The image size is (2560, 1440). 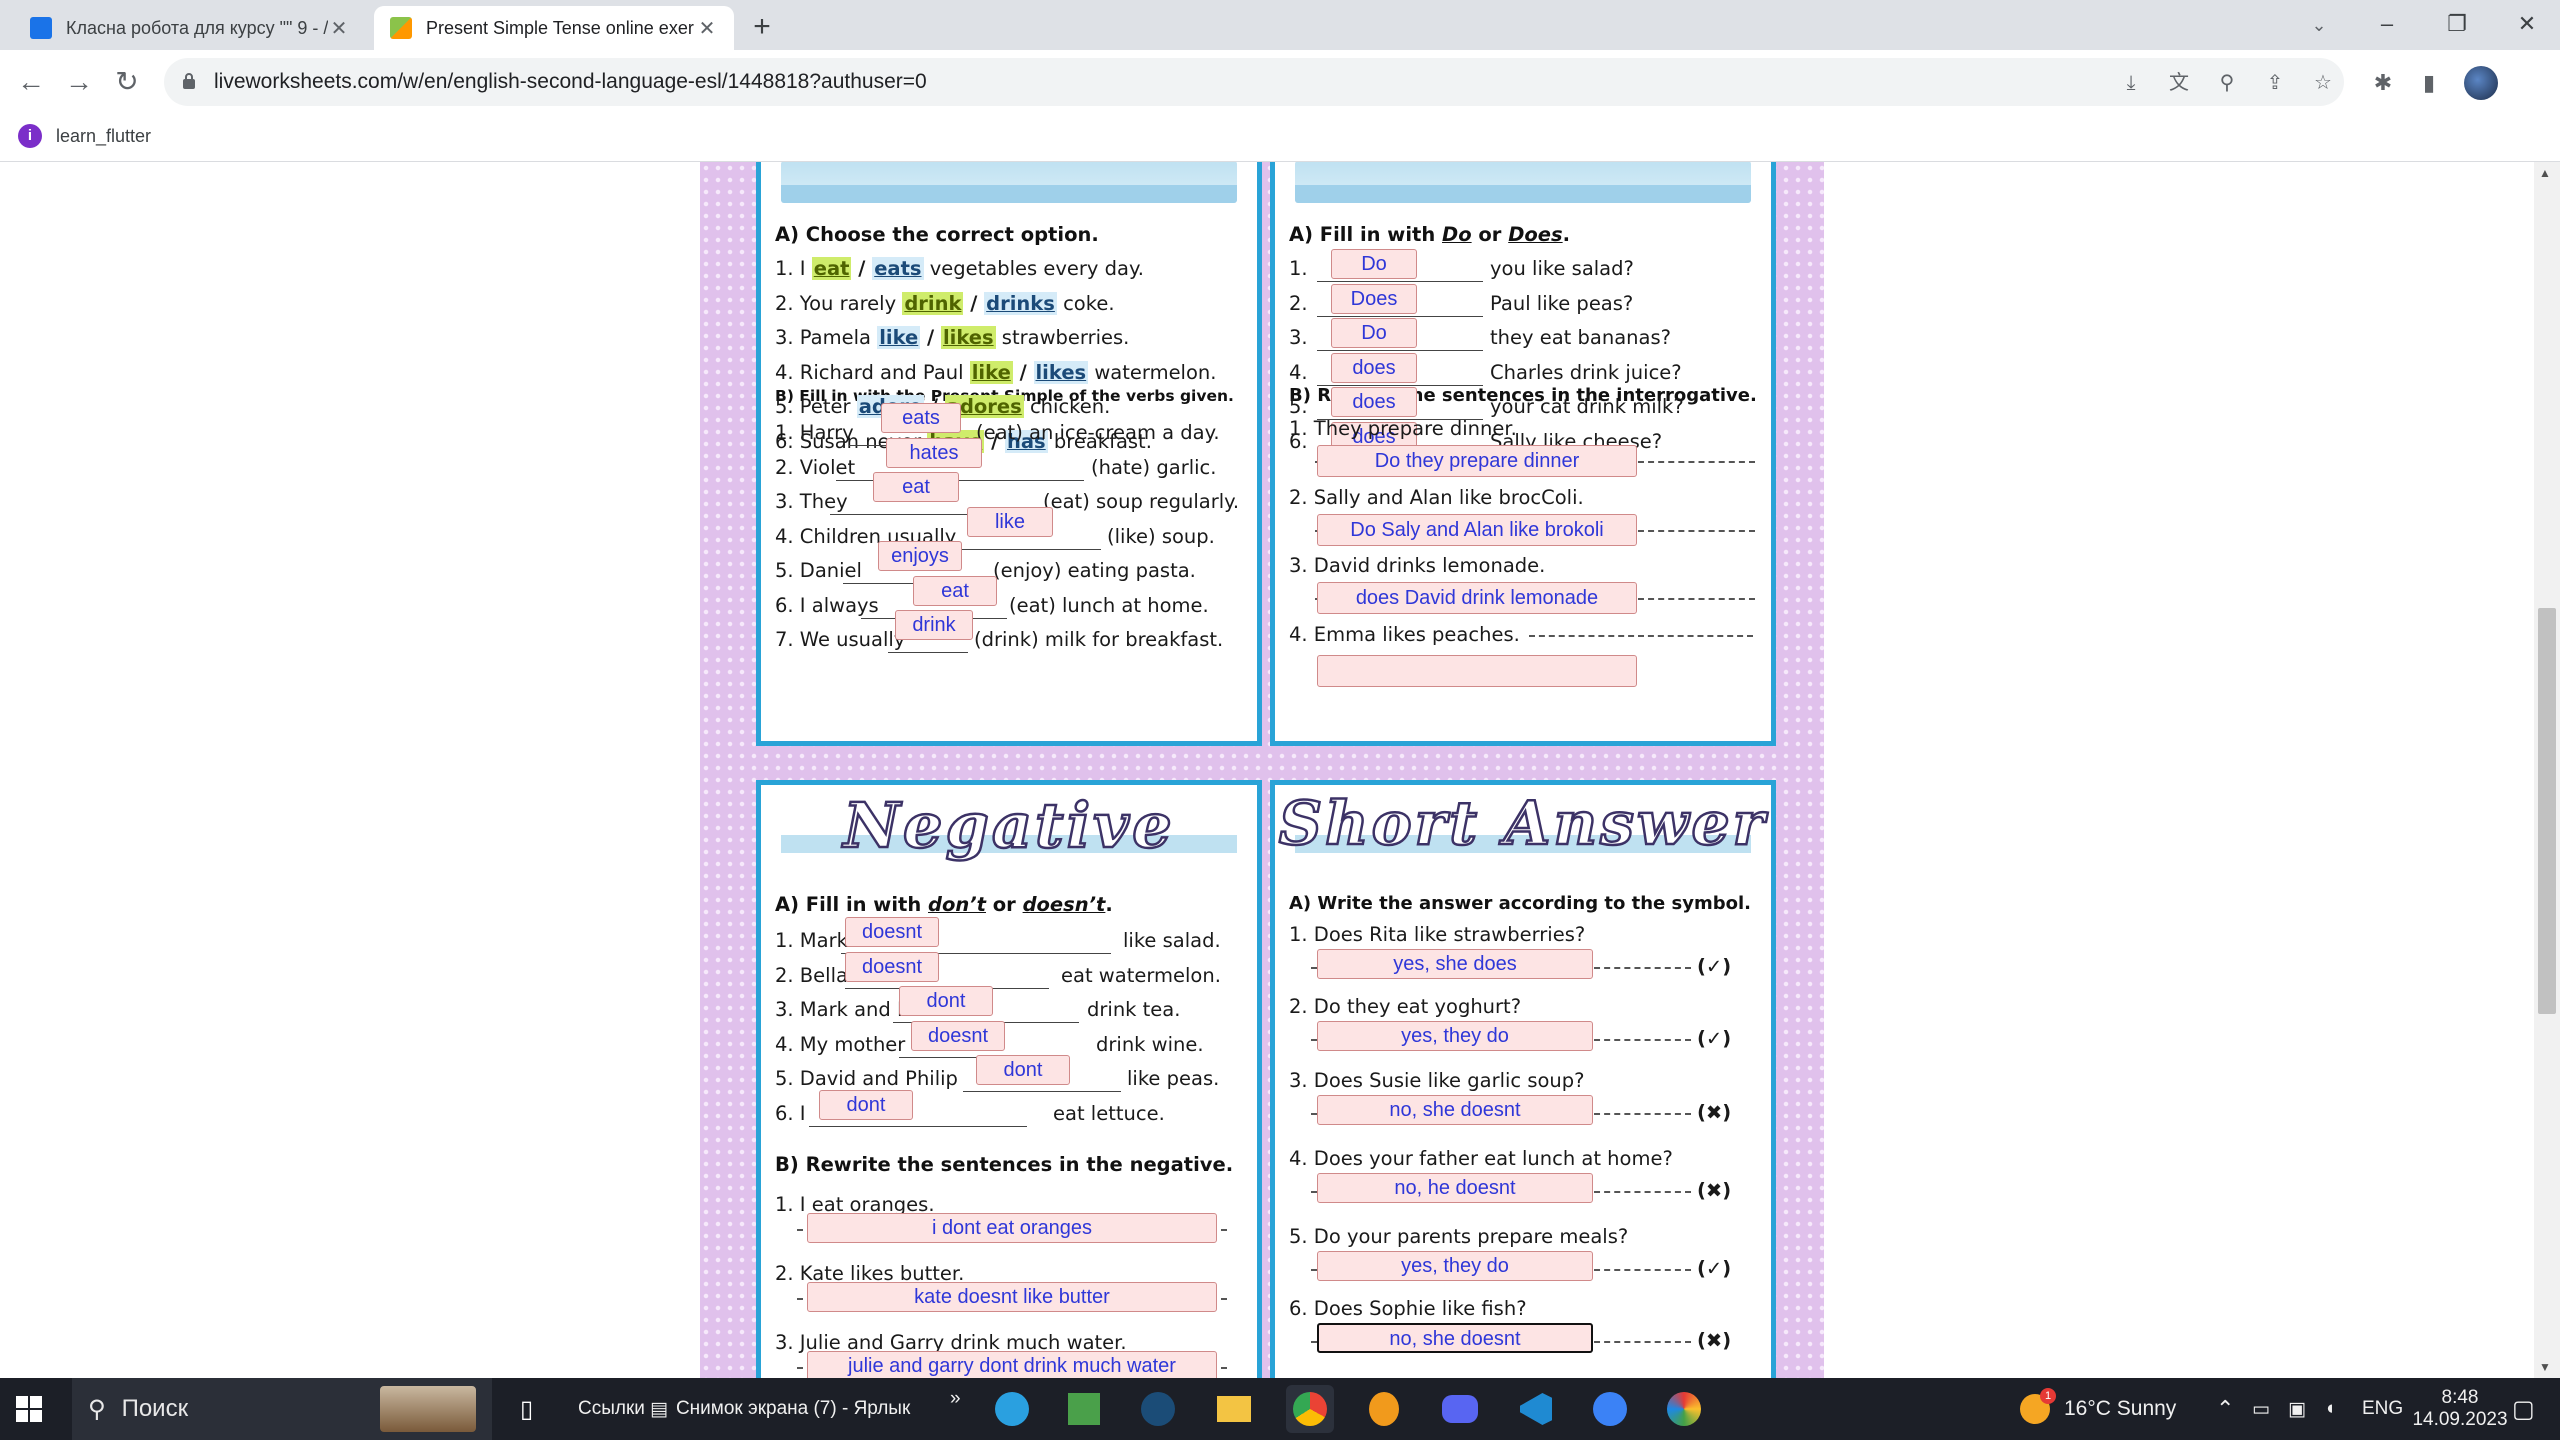 I want to click on new-tab-plus-icon: +, so click(x=762, y=28).